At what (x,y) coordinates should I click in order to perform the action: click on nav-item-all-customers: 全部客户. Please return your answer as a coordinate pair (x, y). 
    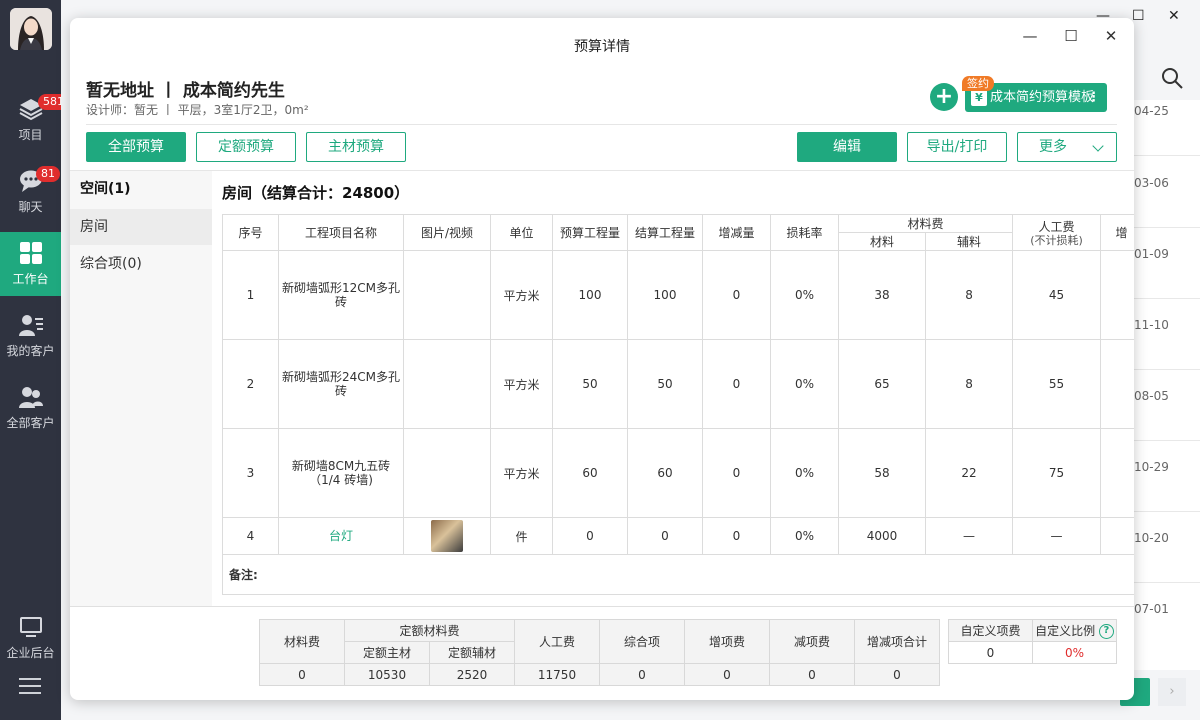
    Looking at the image, I should click on (30, 408).